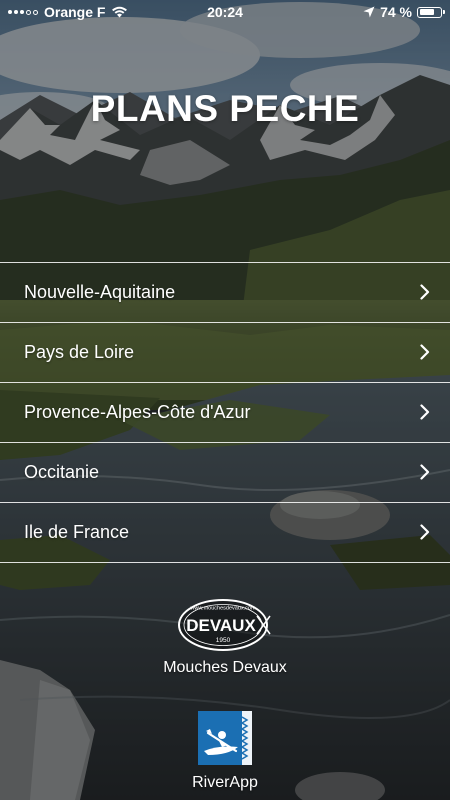  Describe the element at coordinates (225, 667) in the screenshot. I see `devaux-label: Mouches Devaux` at that location.